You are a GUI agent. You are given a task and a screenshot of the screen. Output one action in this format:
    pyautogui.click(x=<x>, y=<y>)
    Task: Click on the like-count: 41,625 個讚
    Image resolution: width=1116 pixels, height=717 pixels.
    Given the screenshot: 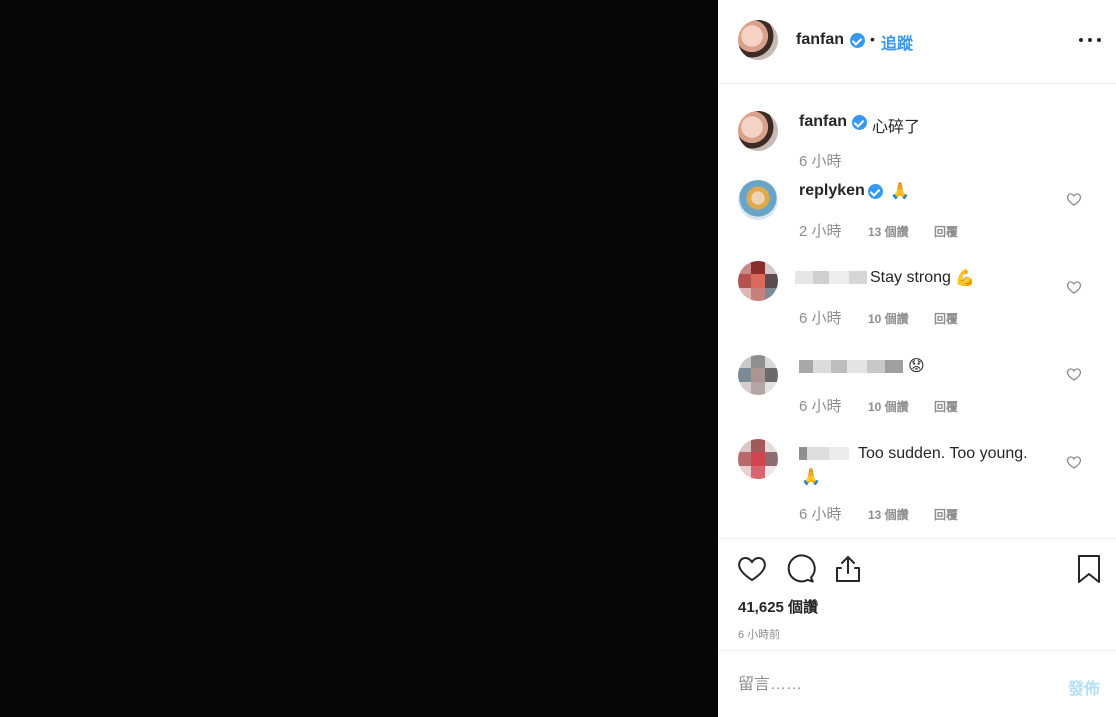 What is the action you would take?
    pyautogui.click(x=778, y=606)
    